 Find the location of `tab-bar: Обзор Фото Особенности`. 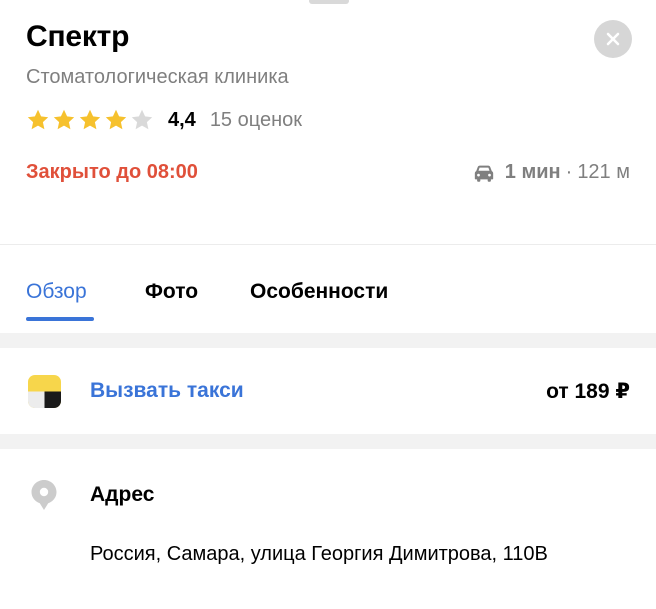

tab-bar: Обзор Фото Особенности is located at coordinates (328, 289).